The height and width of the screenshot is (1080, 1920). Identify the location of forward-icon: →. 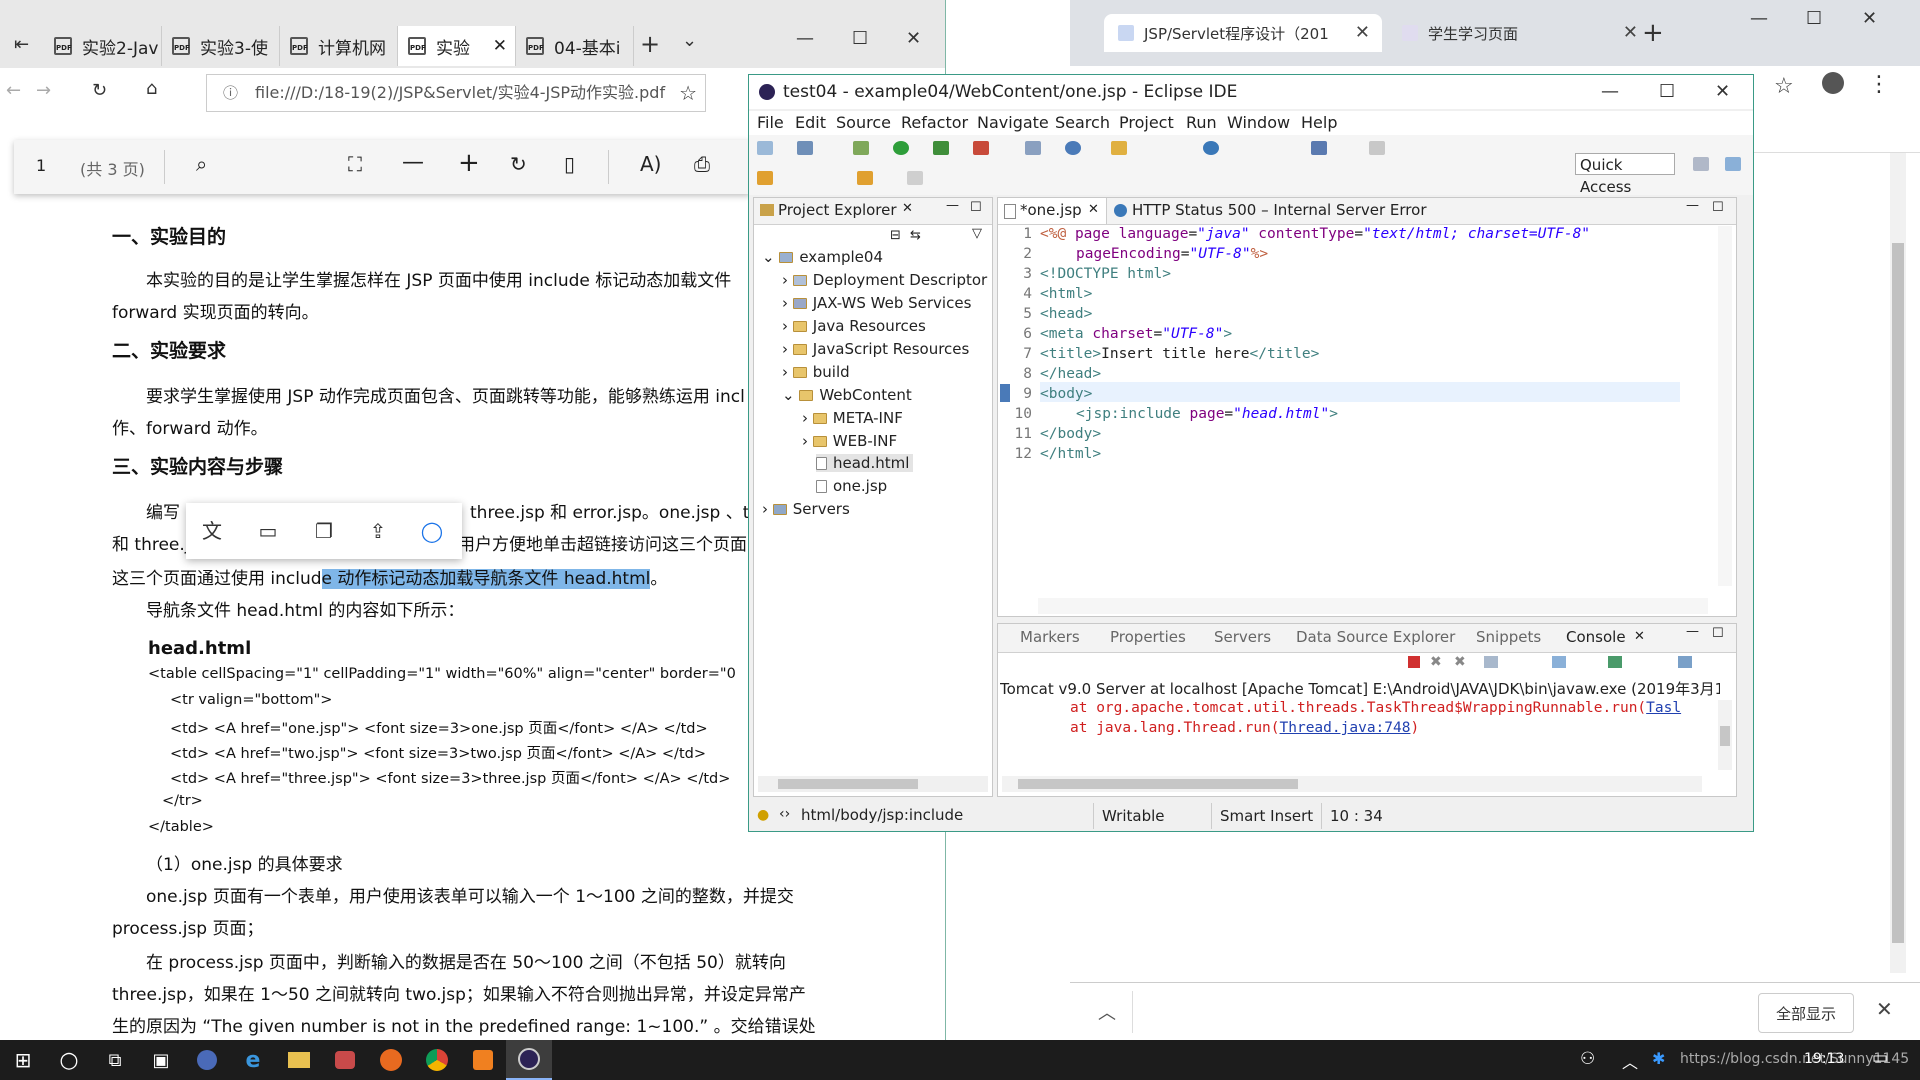
(43, 90).